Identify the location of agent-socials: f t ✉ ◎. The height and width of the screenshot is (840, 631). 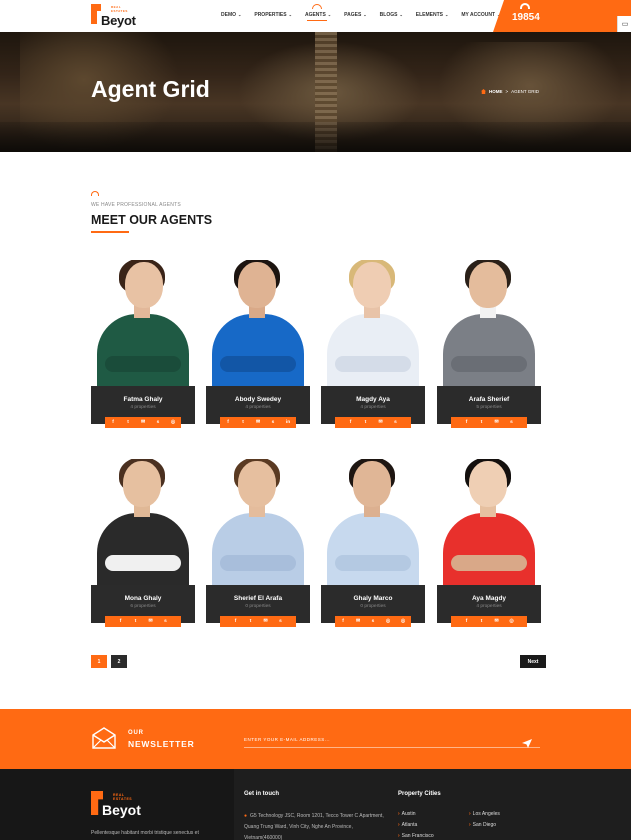
(489, 621).